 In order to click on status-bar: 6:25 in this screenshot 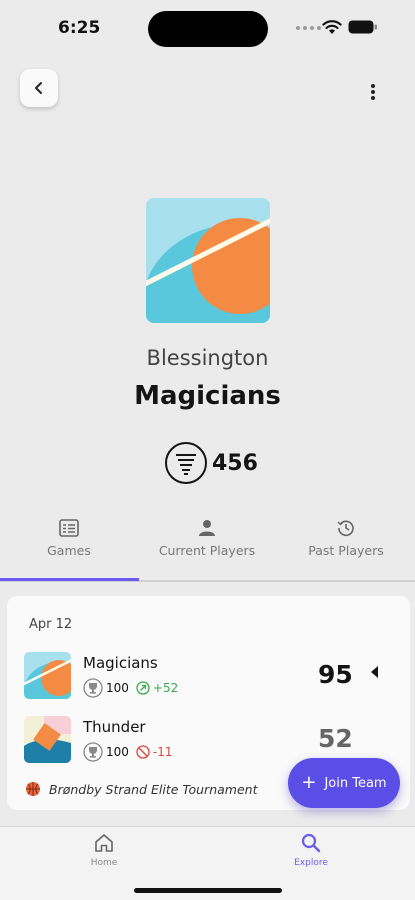, I will do `click(207, 28)`.